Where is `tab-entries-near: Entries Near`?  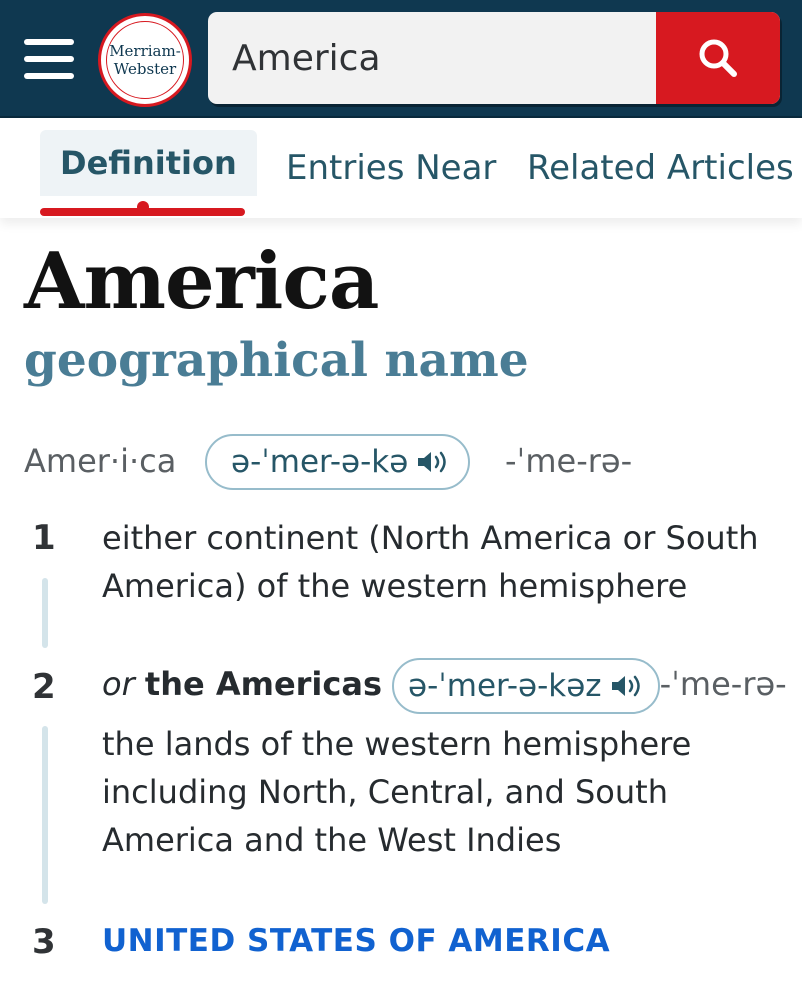
tab-entries-near: Entries Near is located at coordinates (391, 168).